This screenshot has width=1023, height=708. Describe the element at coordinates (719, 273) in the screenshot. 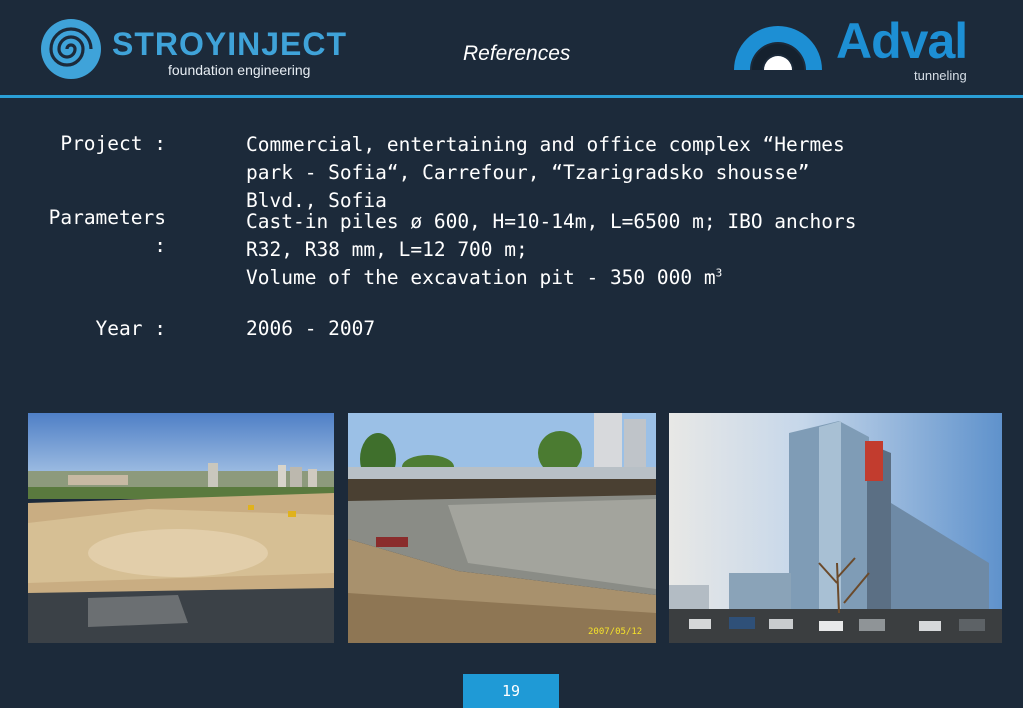

I see `cubic-superscript: 3` at that location.